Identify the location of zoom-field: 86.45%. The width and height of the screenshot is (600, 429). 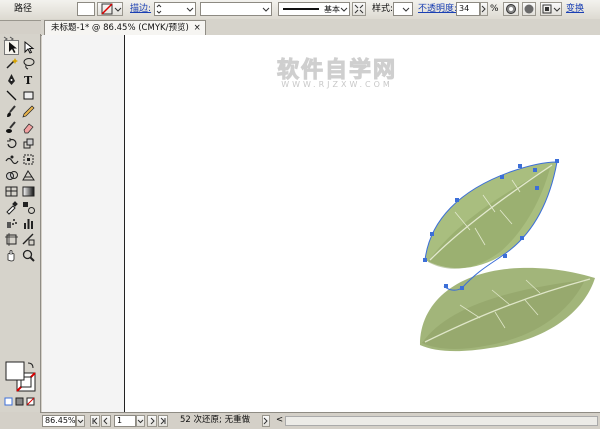
(59, 421).